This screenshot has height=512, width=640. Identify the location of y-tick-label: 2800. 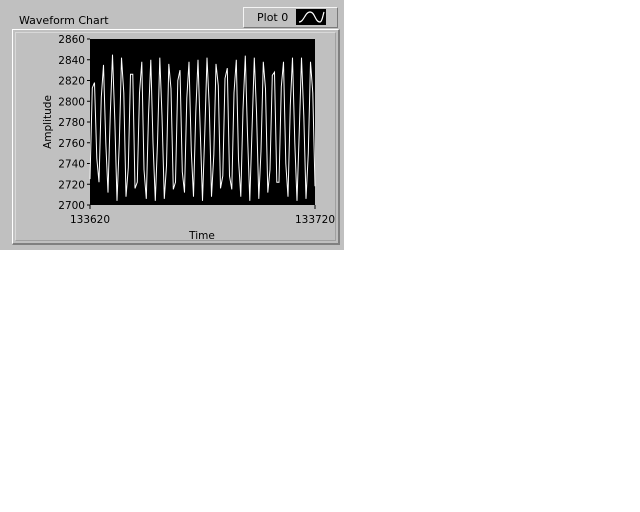
(71, 102).